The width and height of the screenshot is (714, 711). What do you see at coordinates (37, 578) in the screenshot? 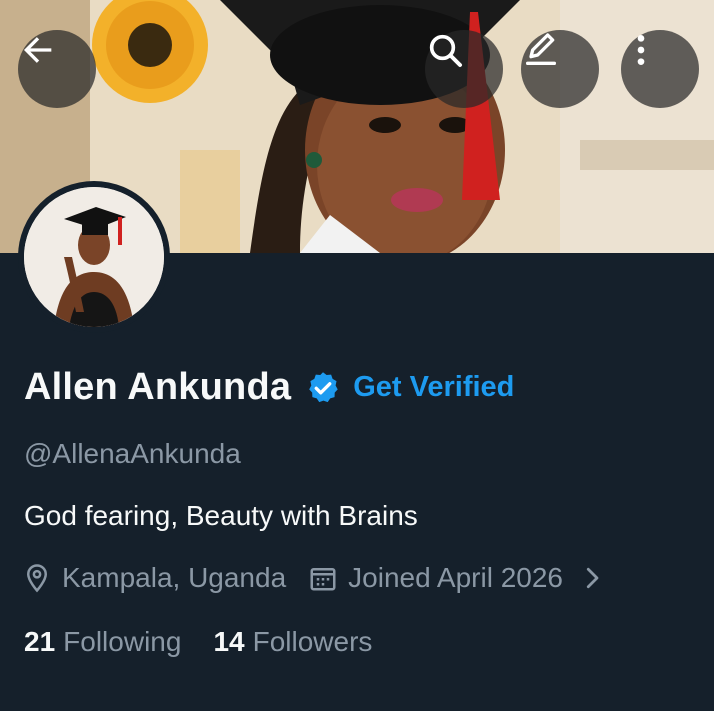
I see `location-pin-icon` at bounding box center [37, 578].